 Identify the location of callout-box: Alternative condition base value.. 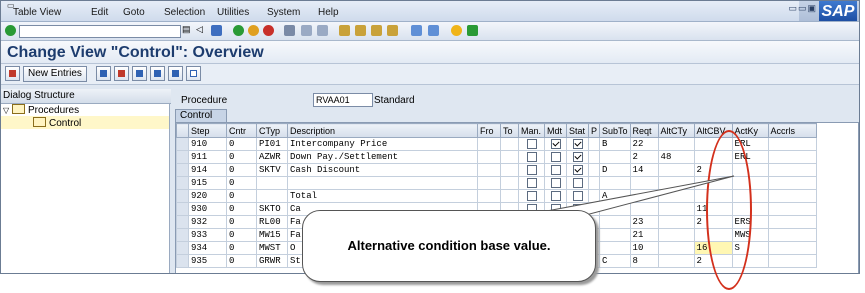
(449, 246).